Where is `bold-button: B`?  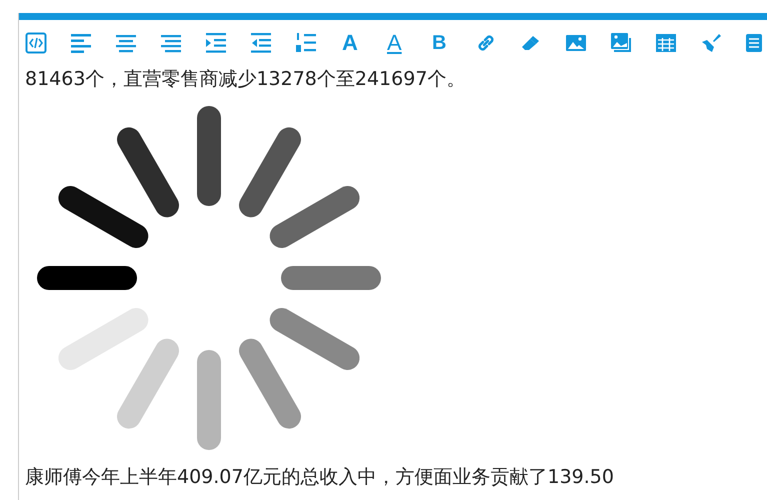
bold-button: B is located at coordinates (452, 43).